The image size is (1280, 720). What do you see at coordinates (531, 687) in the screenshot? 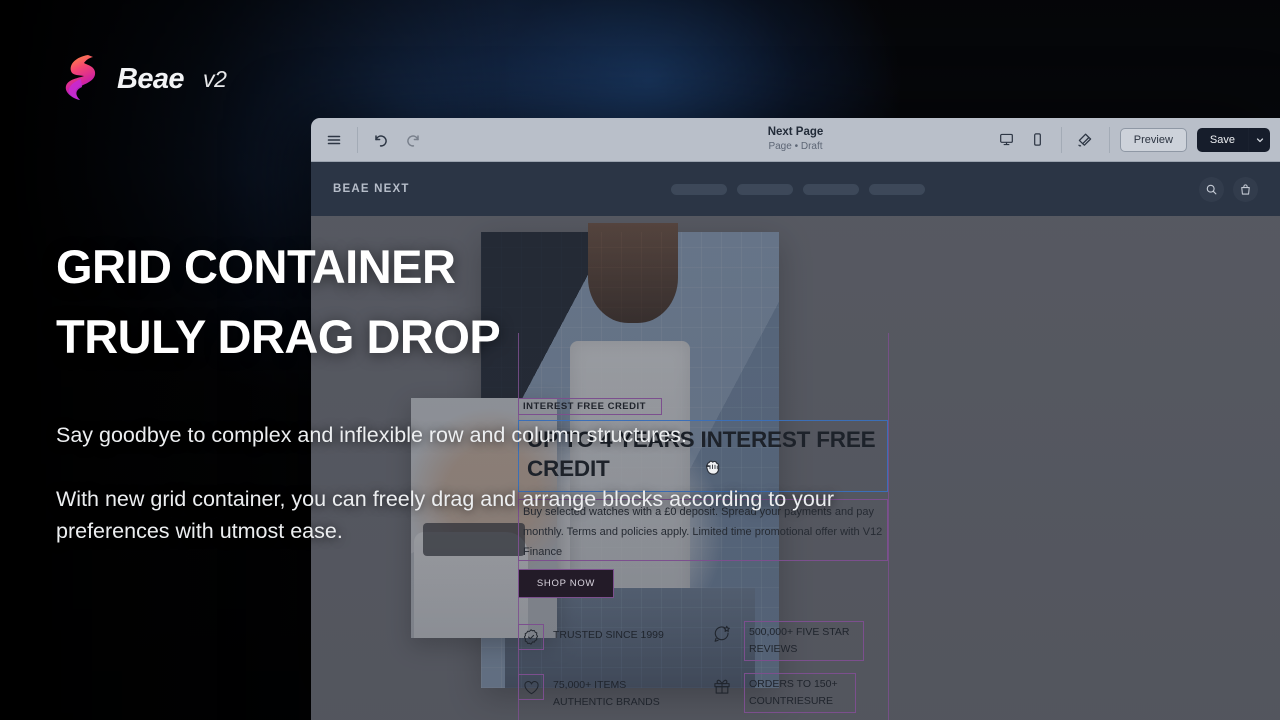
I see `heart-icon` at bounding box center [531, 687].